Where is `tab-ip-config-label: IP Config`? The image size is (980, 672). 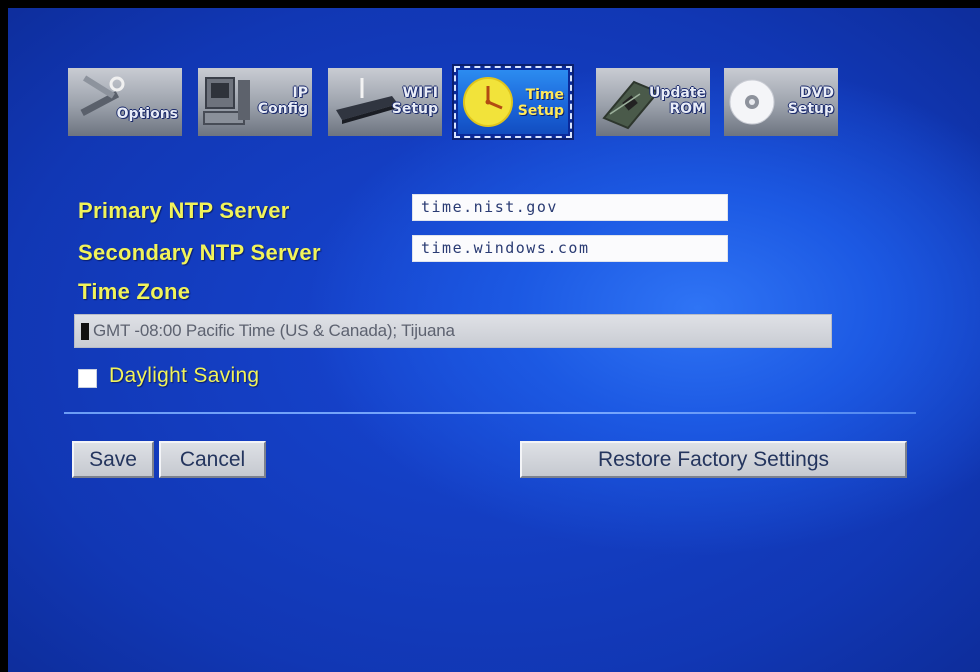 tab-ip-config-label: IP Config is located at coordinates (282, 101).